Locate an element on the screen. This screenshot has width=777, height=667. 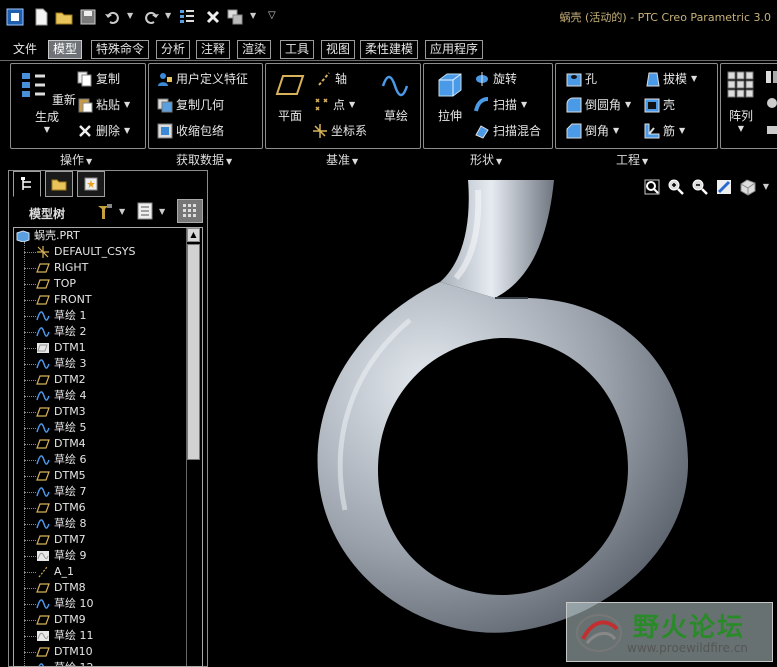
regenerate-icon is located at coordinates (187, 17).